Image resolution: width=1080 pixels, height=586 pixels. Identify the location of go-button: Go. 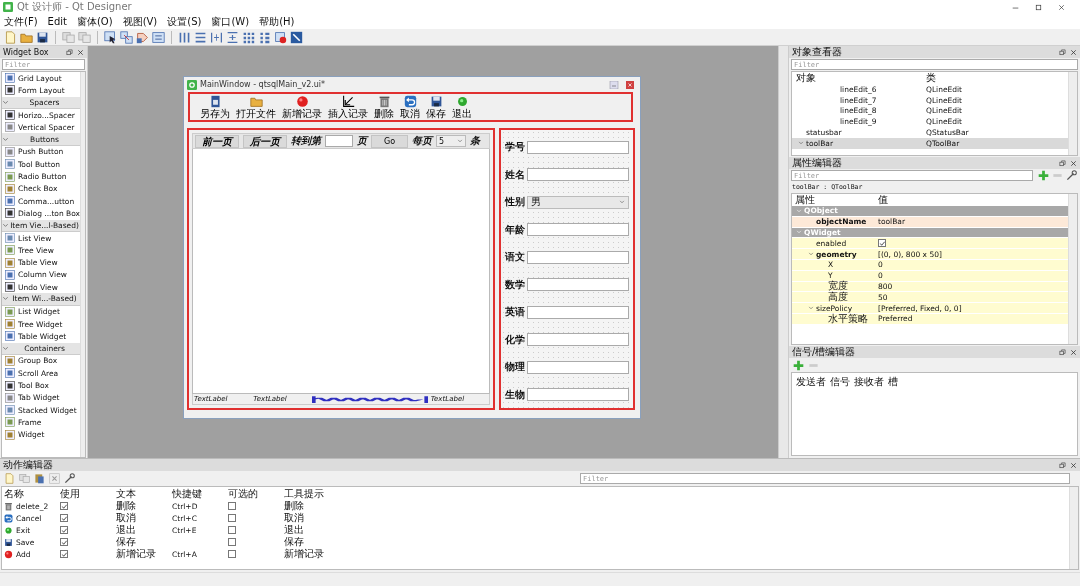
(390, 141).